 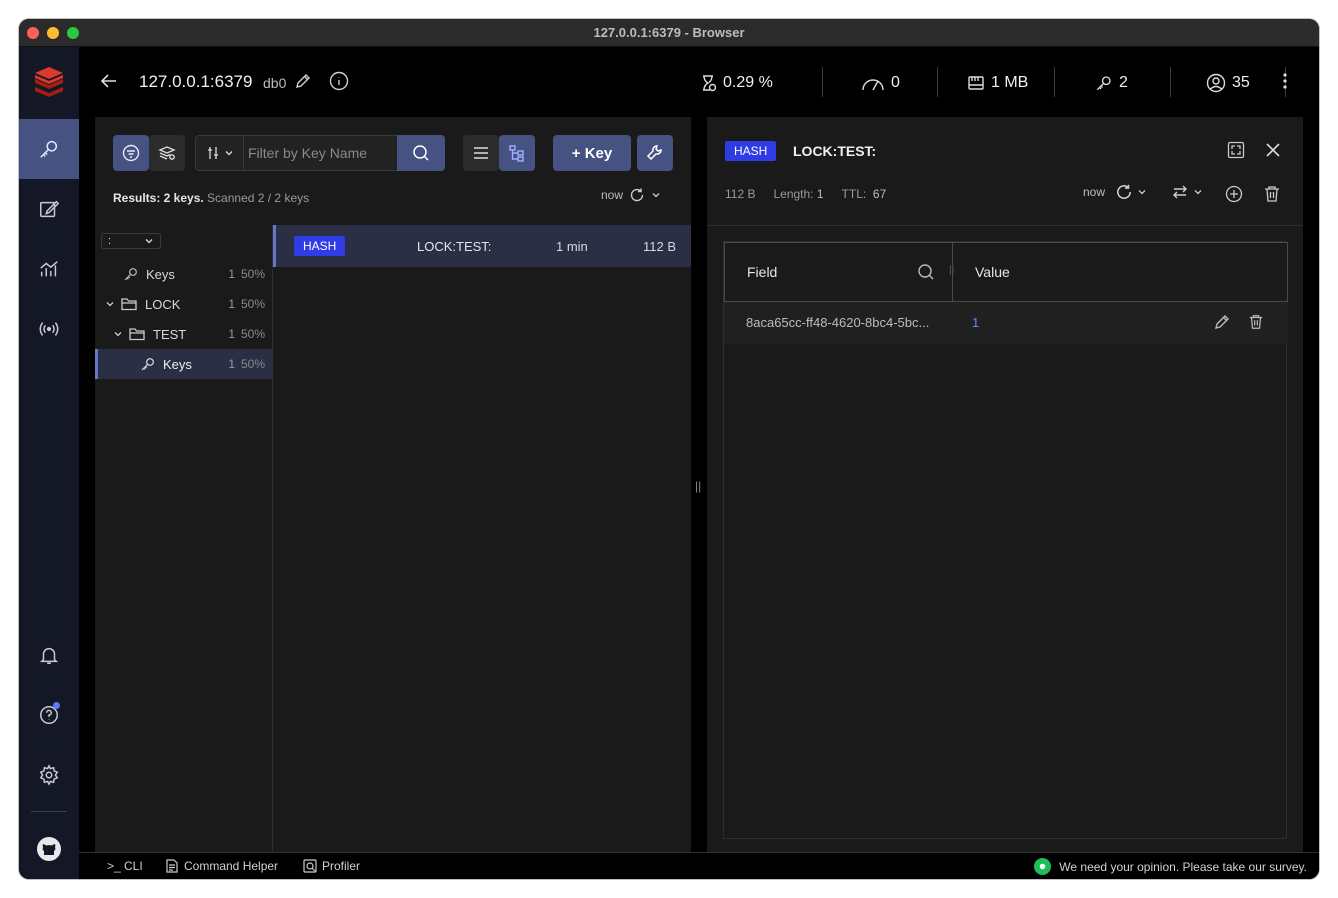 I want to click on add-key-button: + Key, so click(x=592, y=153).